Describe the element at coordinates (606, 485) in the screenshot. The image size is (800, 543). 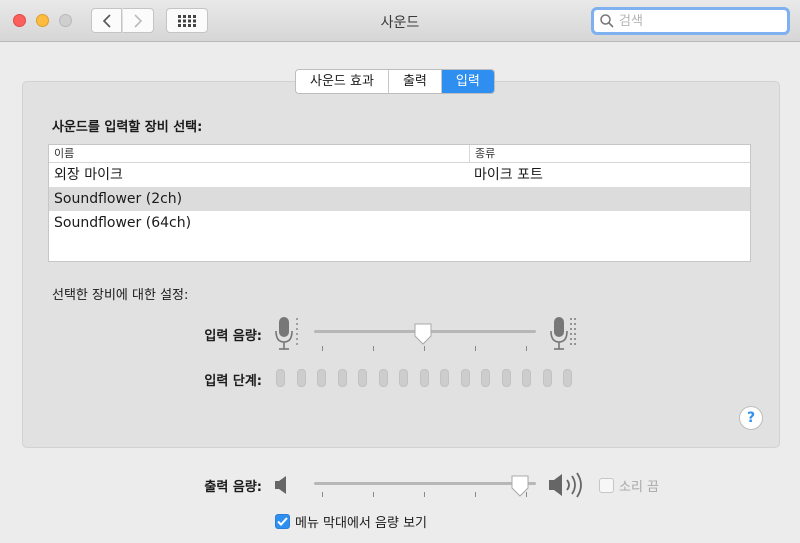
I see `mute-checkbox-box` at that location.